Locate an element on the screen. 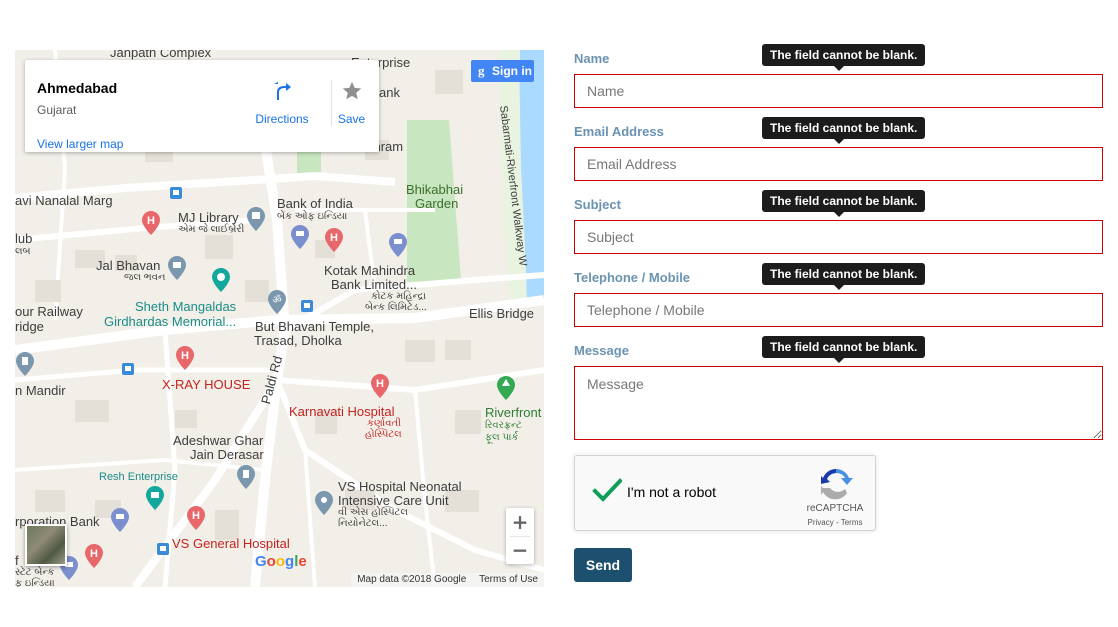  map-label: Intensive Care Unit is located at coordinates (393, 500).